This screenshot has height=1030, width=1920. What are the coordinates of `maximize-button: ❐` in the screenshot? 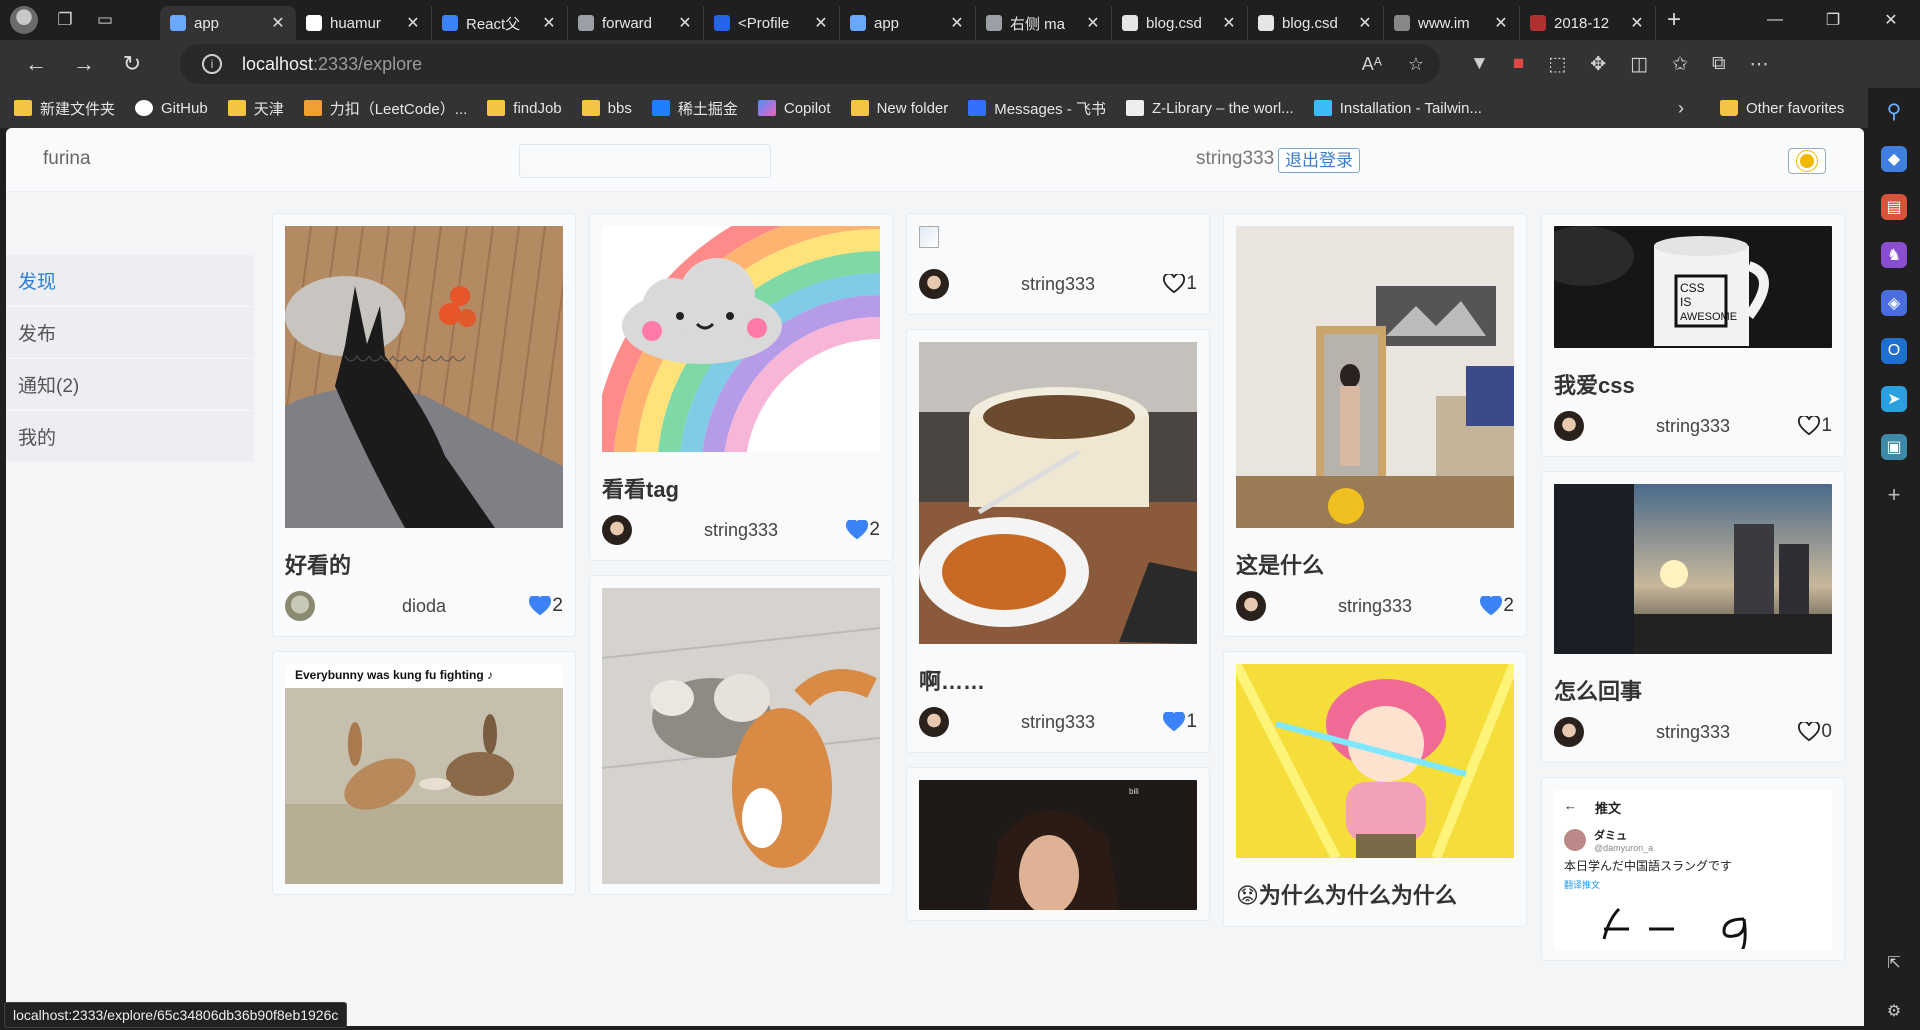 It's located at (1833, 20).